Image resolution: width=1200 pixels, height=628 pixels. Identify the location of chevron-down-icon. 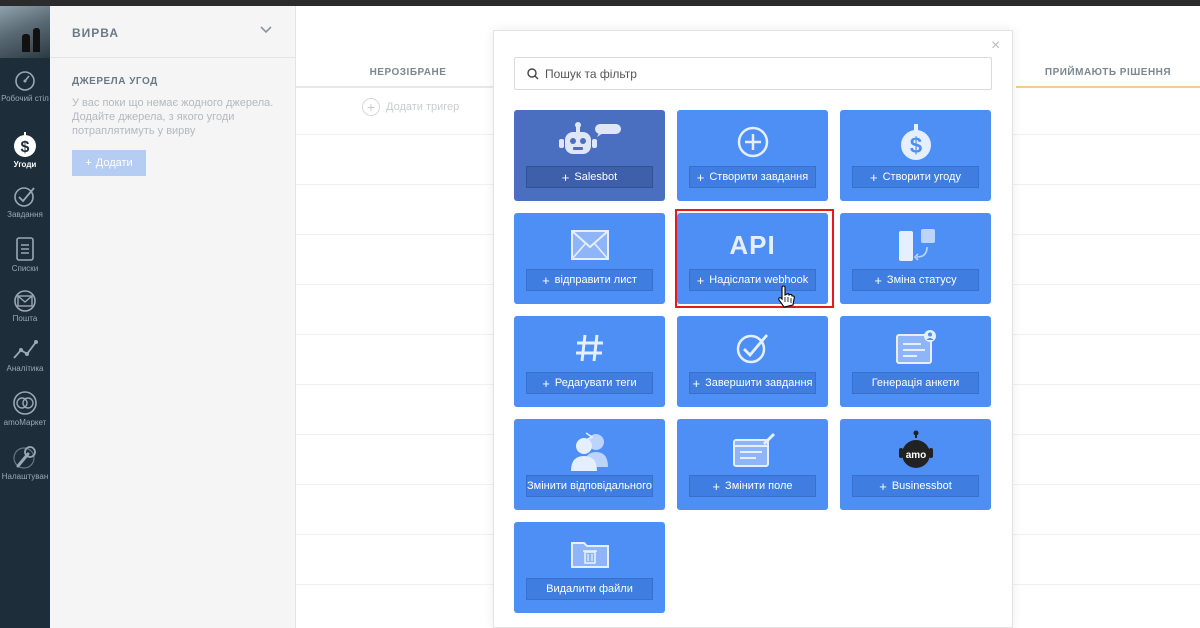
(266, 30).